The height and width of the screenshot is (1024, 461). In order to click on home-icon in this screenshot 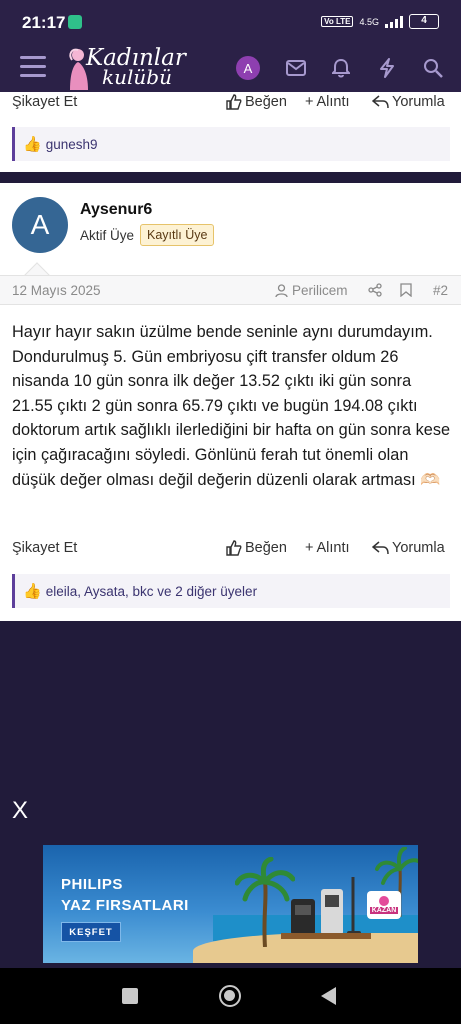, I will do `click(230, 996)`.